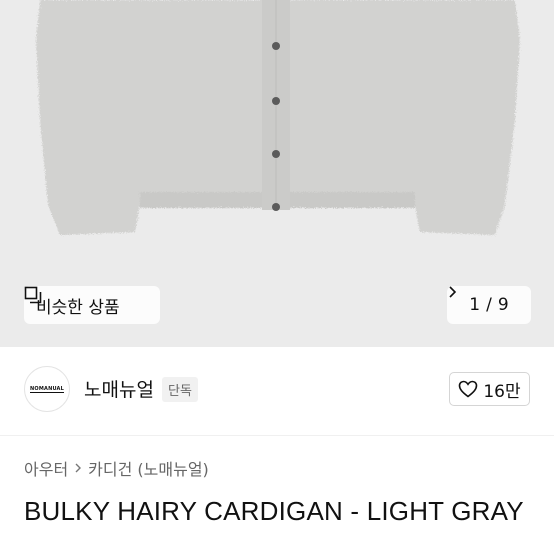  Describe the element at coordinates (468, 389) in the screenshot. I see `heart-icon` at that location.